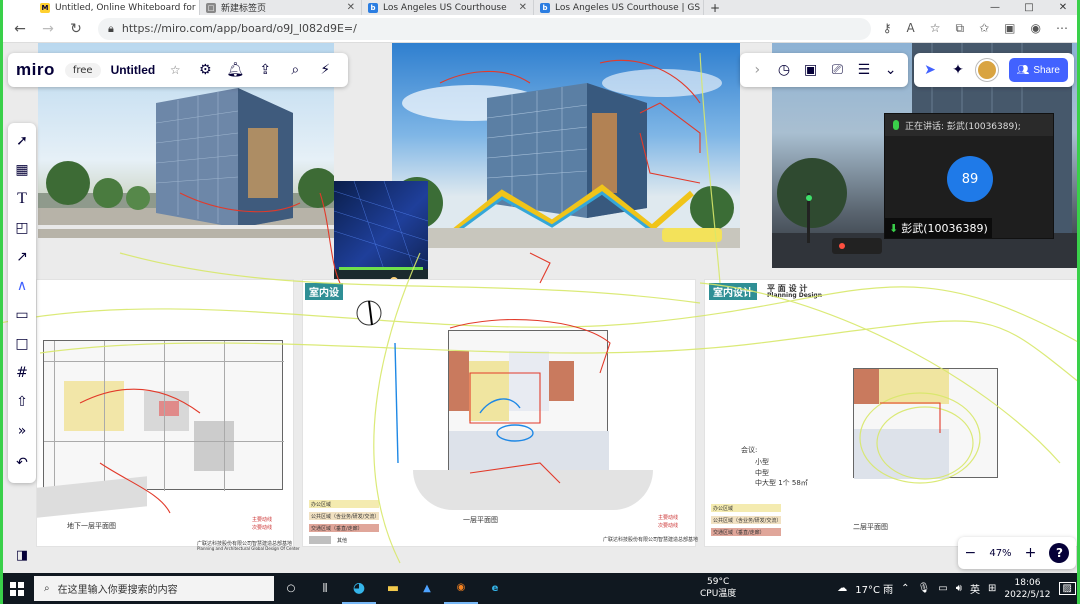 Image resolution: width=1080 pixels, height=604 pixels. Describe the element at coordinates (718, 594) in the screenshot. I see `cpu-temp-label: CPU温度` at that location.